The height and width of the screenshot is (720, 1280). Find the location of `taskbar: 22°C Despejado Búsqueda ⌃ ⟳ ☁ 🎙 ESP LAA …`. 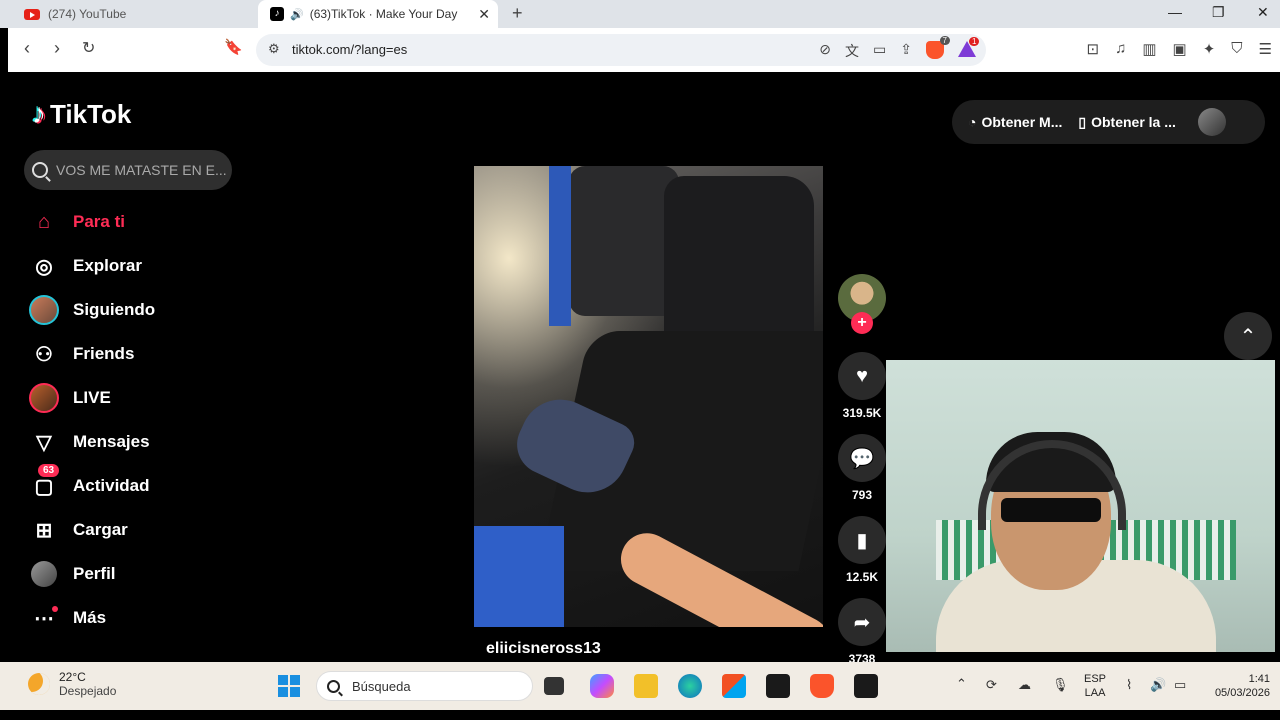

taskbar: 22°C Despejado Búsqueda ⌃ ⟳ ☁ 🎙 ESP LAA … is located at coordinates (640, 686).